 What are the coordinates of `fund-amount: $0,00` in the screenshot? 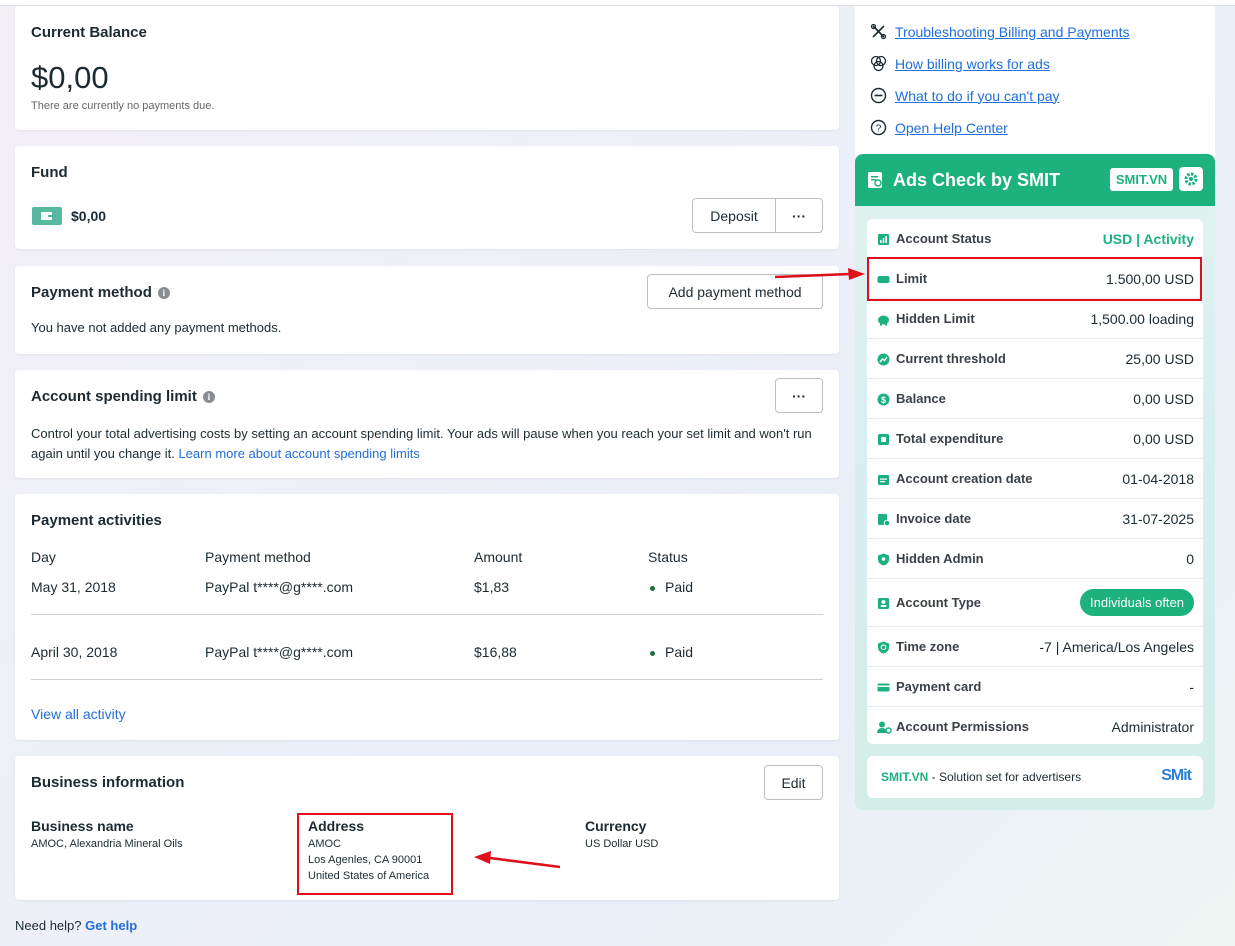 It's located at (89, 216).